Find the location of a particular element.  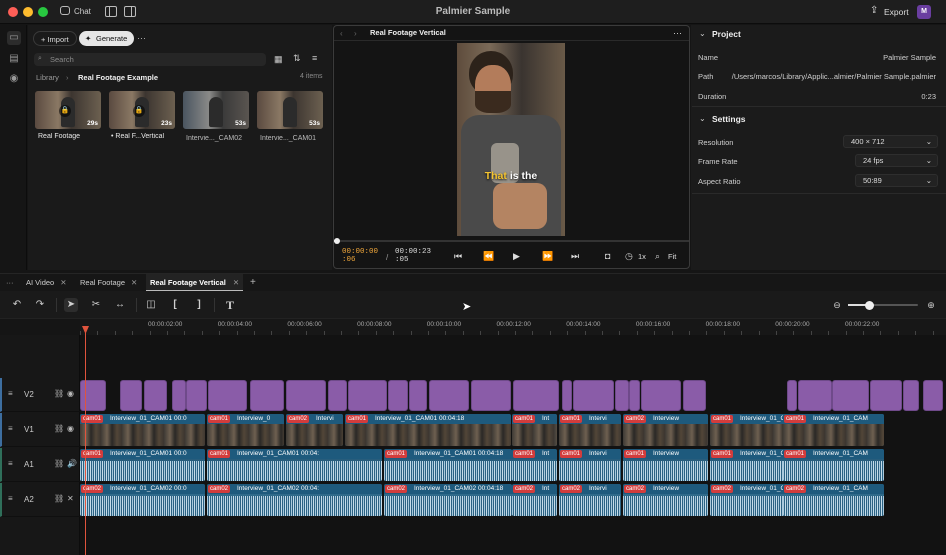

zoom-slider-thumb is located at coordinates (869, 305).